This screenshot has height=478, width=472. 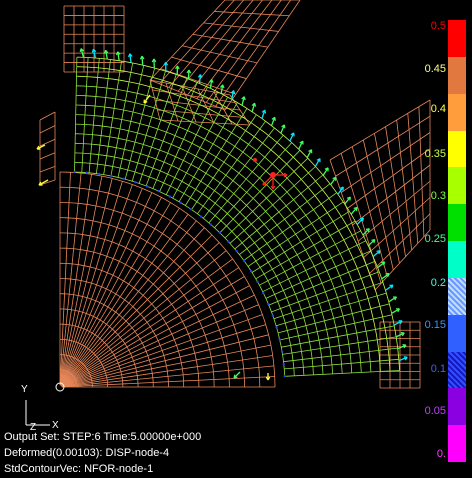 What do you see at coordinates (79, 469) in the screenshot?
I see `contour-vector-line: StdContourVec: NFOR-node-1` at bounding box center [79, 469].